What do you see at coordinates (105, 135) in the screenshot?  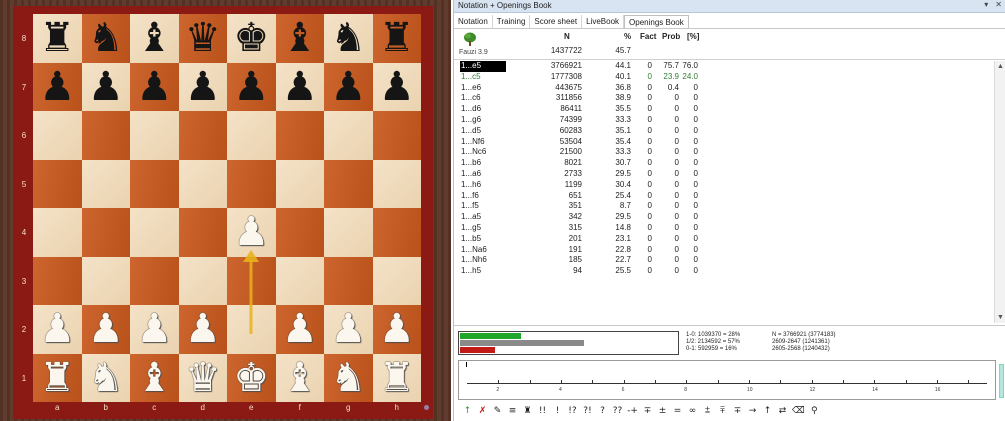 I see `square-b6` at bounding box center [105, 135].